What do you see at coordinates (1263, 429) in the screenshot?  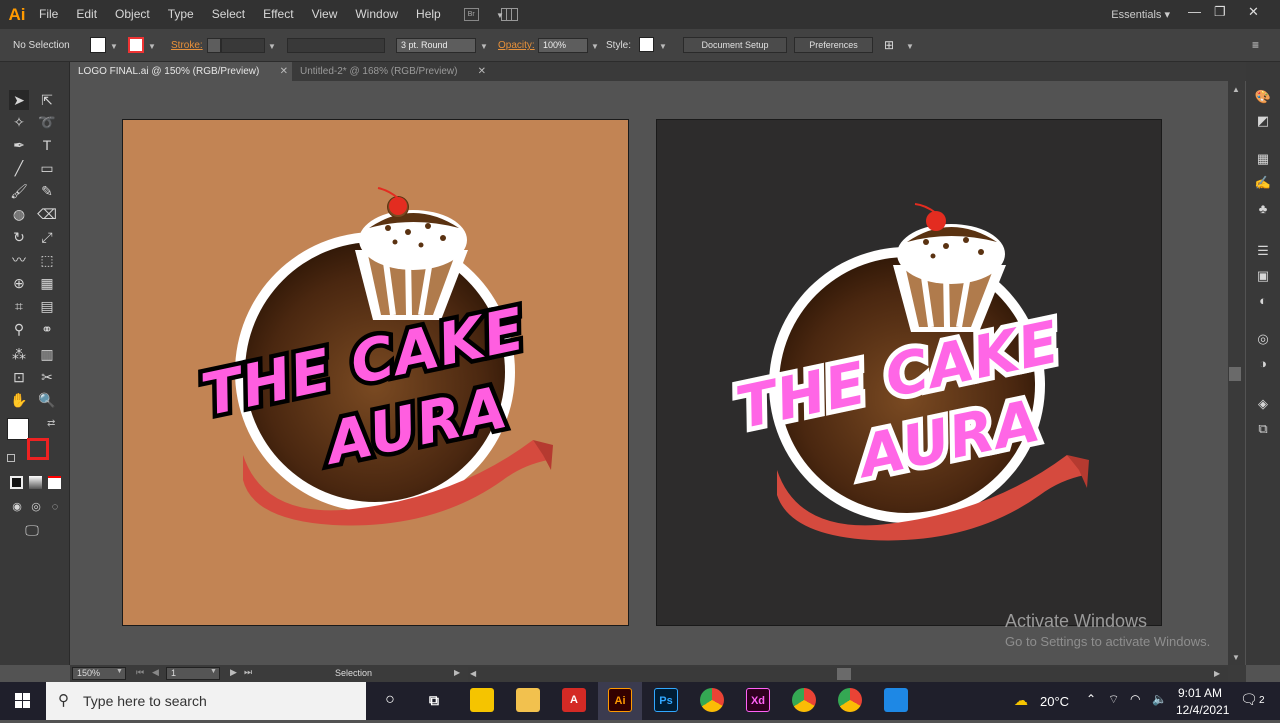 I see `artboards-panel-icon: ⧉` at bounding box center [1263, 429].